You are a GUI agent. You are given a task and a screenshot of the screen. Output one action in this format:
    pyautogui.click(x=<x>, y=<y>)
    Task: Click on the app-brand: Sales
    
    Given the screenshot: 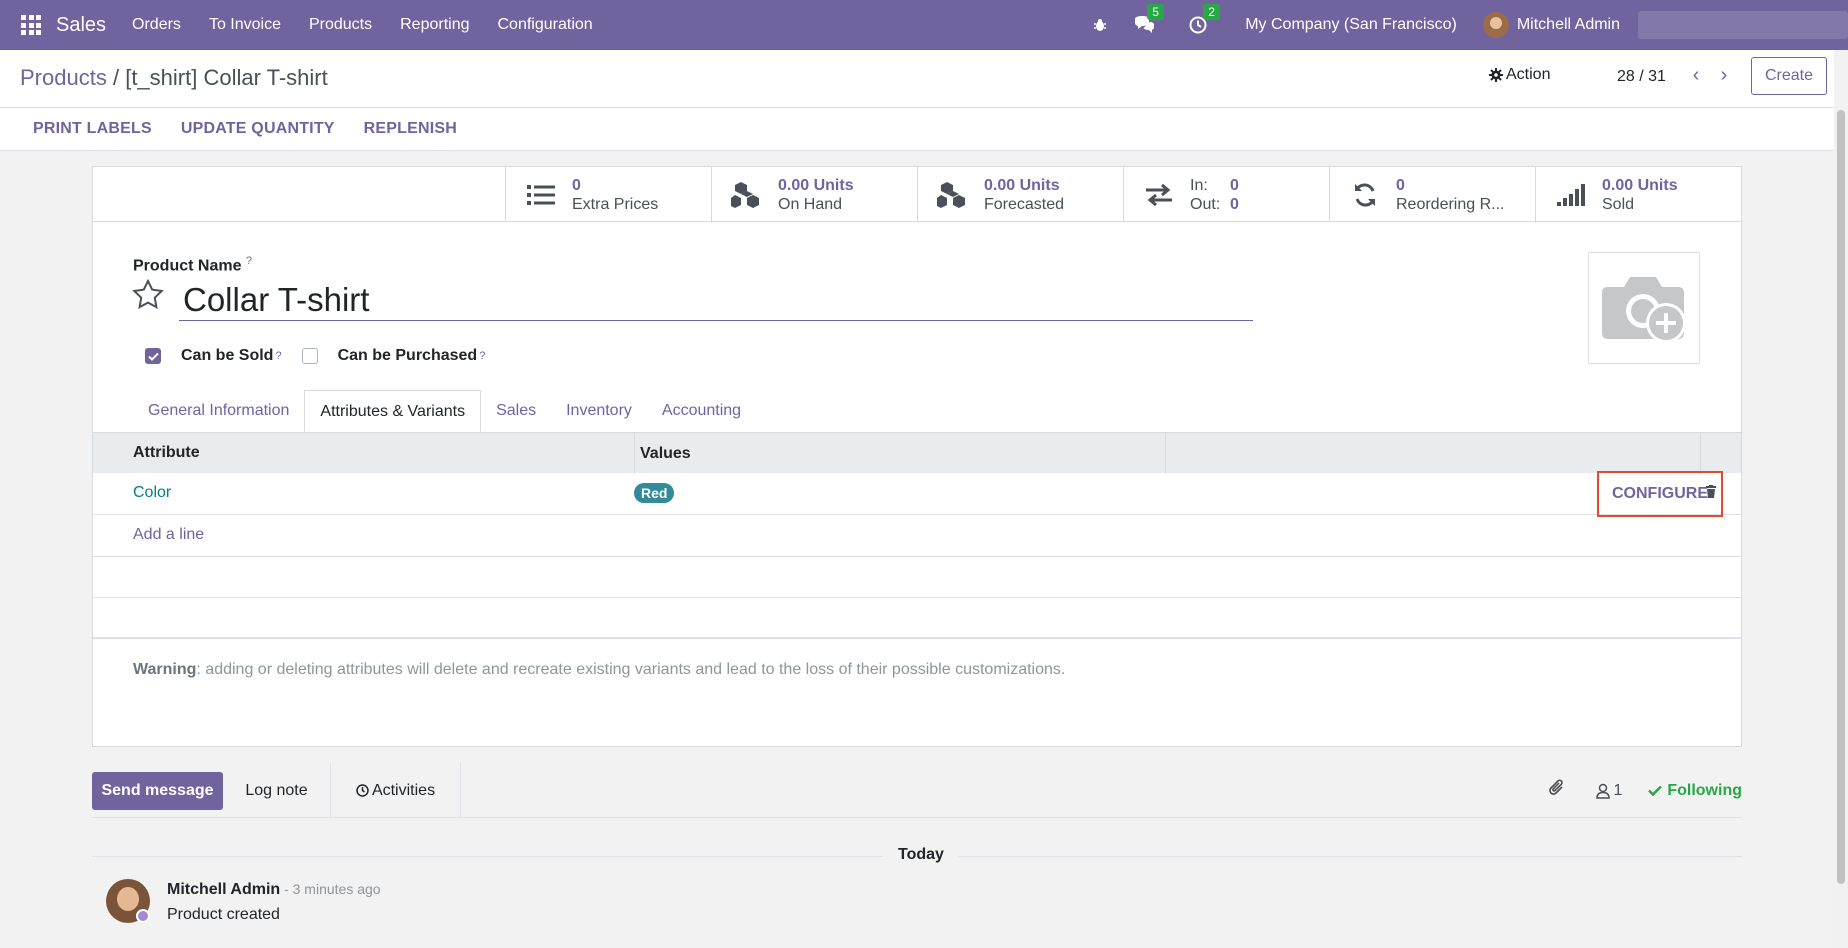 What is the action you would take?
    pyautogui.click(x=81, y=25)
    